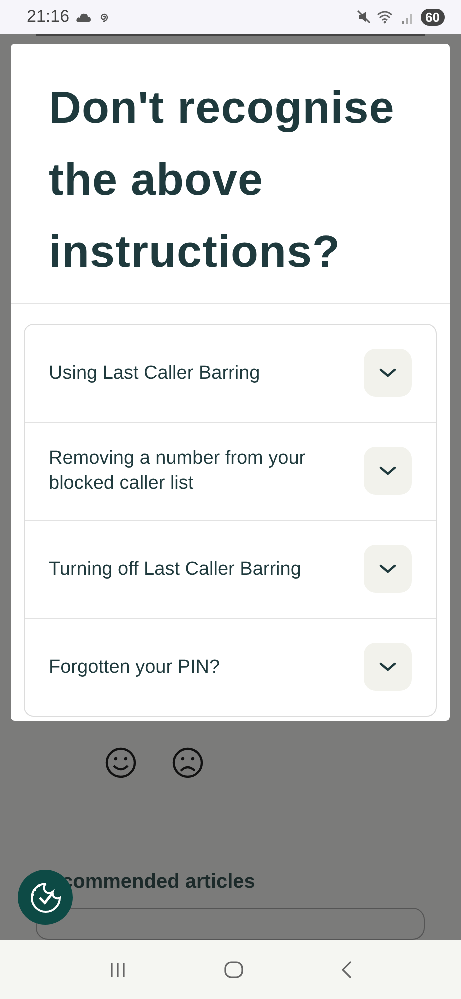 The width and height of the screenshot is (461, 999). I want to click on recent-apps-icon, so click(117, 970).